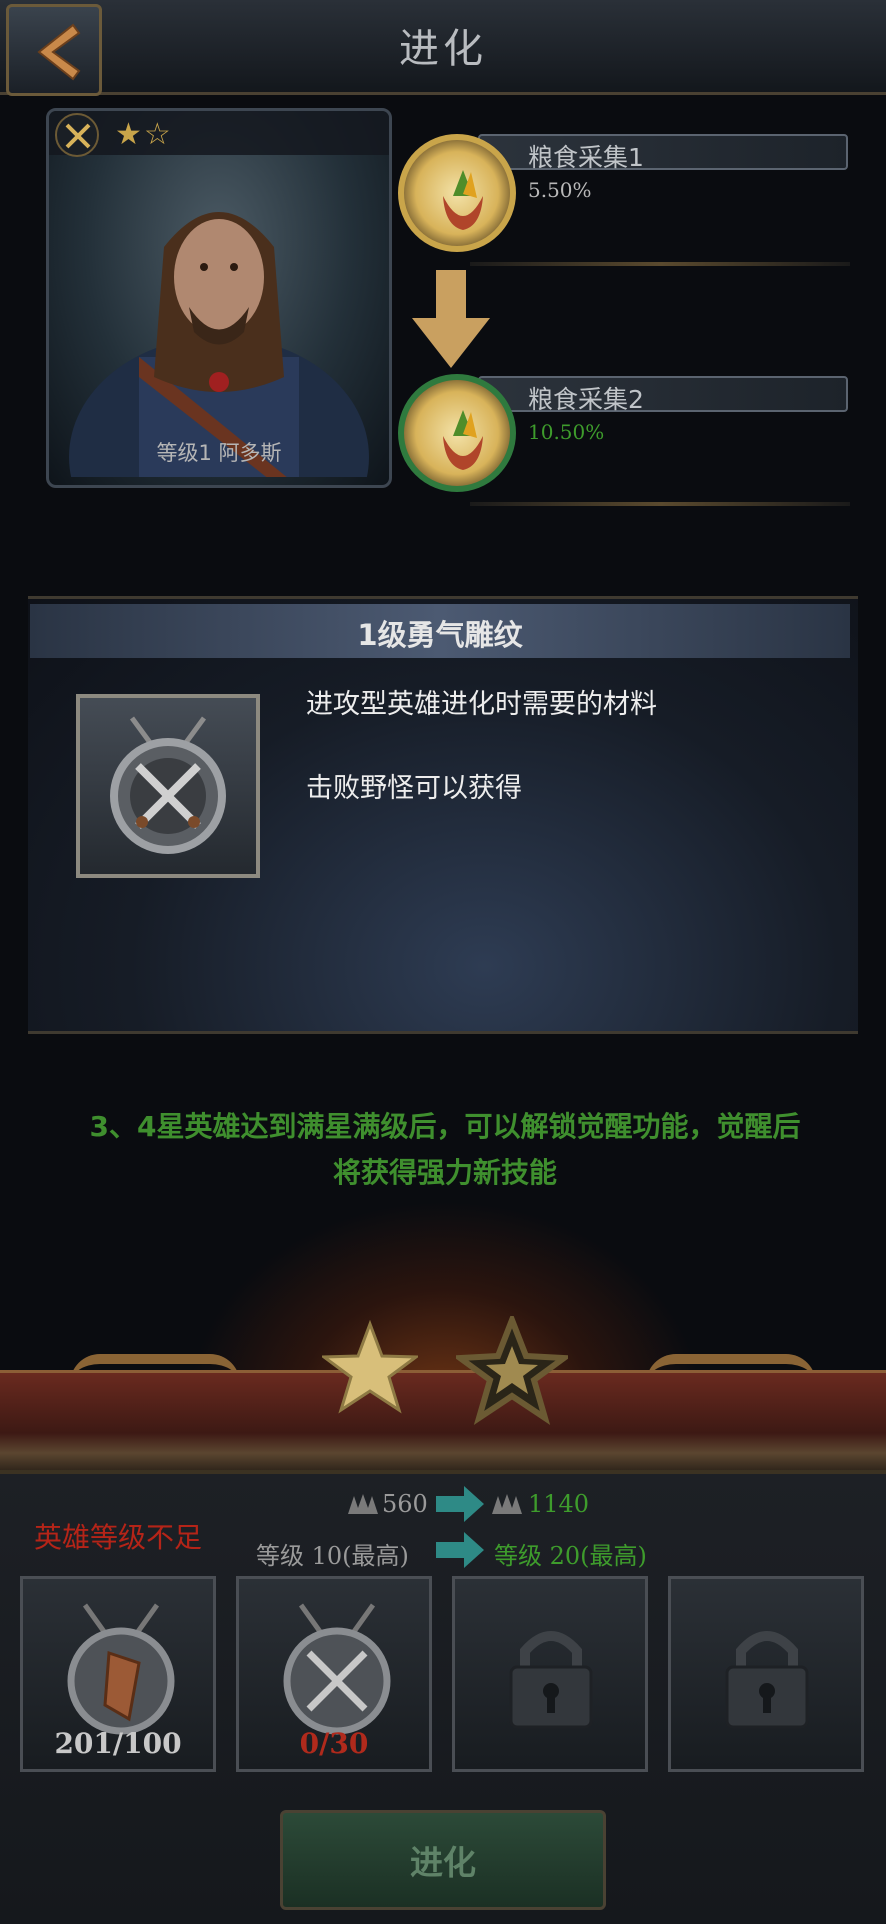 The width and height of the screenshot is (886, 1924). I want to click on hero-level-name: 等级1 阿多斯, so click(219, 453).